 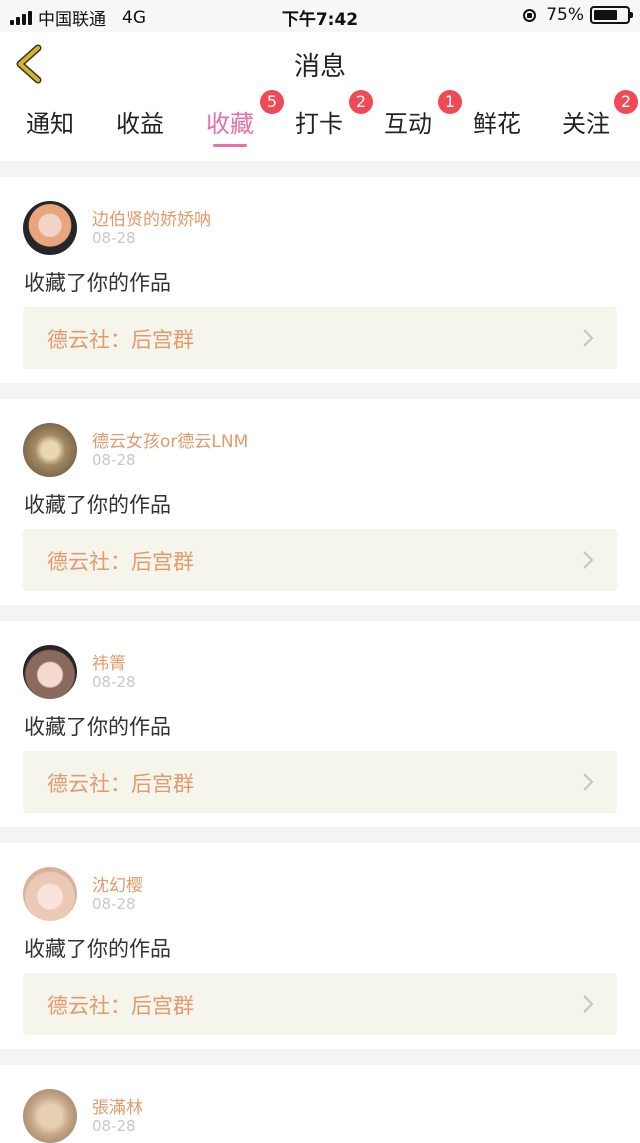 What do you see at coordinates (117, 1105) in the screenshot?
I see `user-name: 張滿林` at bounding box center [117, 1105].